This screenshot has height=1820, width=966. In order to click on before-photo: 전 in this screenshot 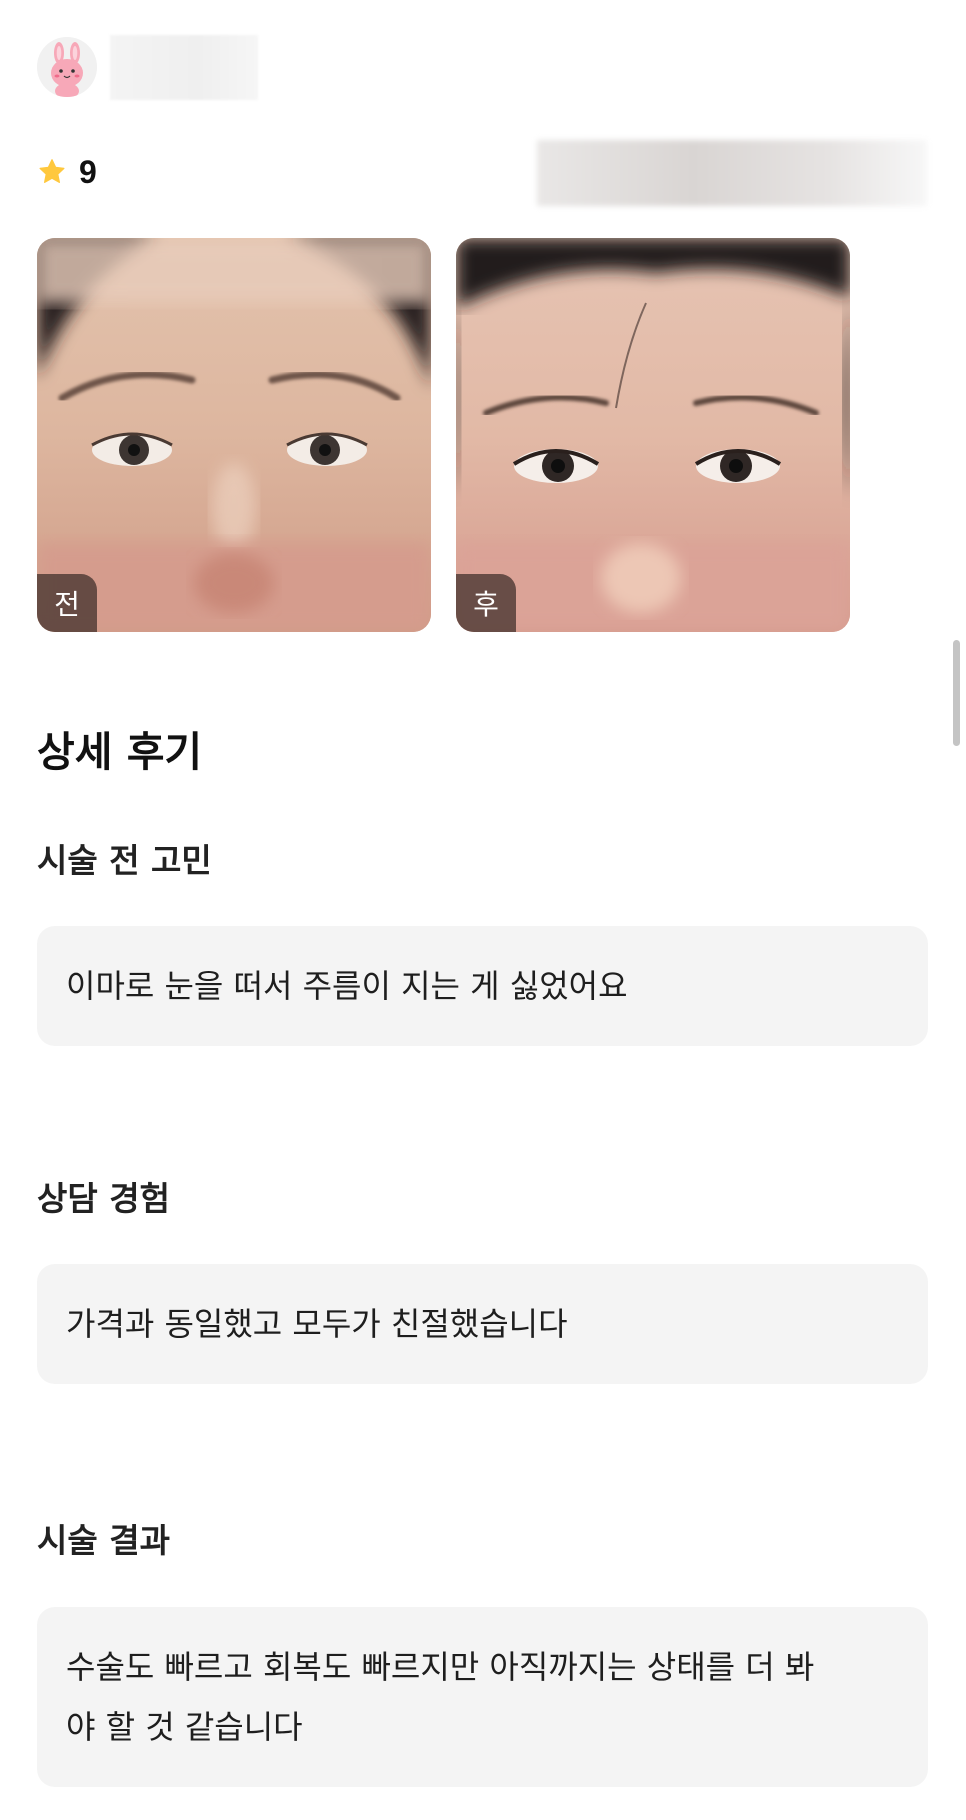, I will do `click(234, 435)`.